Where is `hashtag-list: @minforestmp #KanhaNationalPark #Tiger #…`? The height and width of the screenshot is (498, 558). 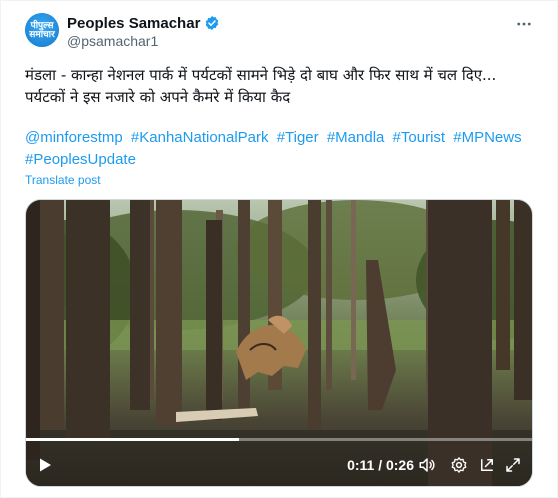 hashtag-list: @minforestmp #KanhaNationalPark #Tiger #… is located at coordinates (280, 149).